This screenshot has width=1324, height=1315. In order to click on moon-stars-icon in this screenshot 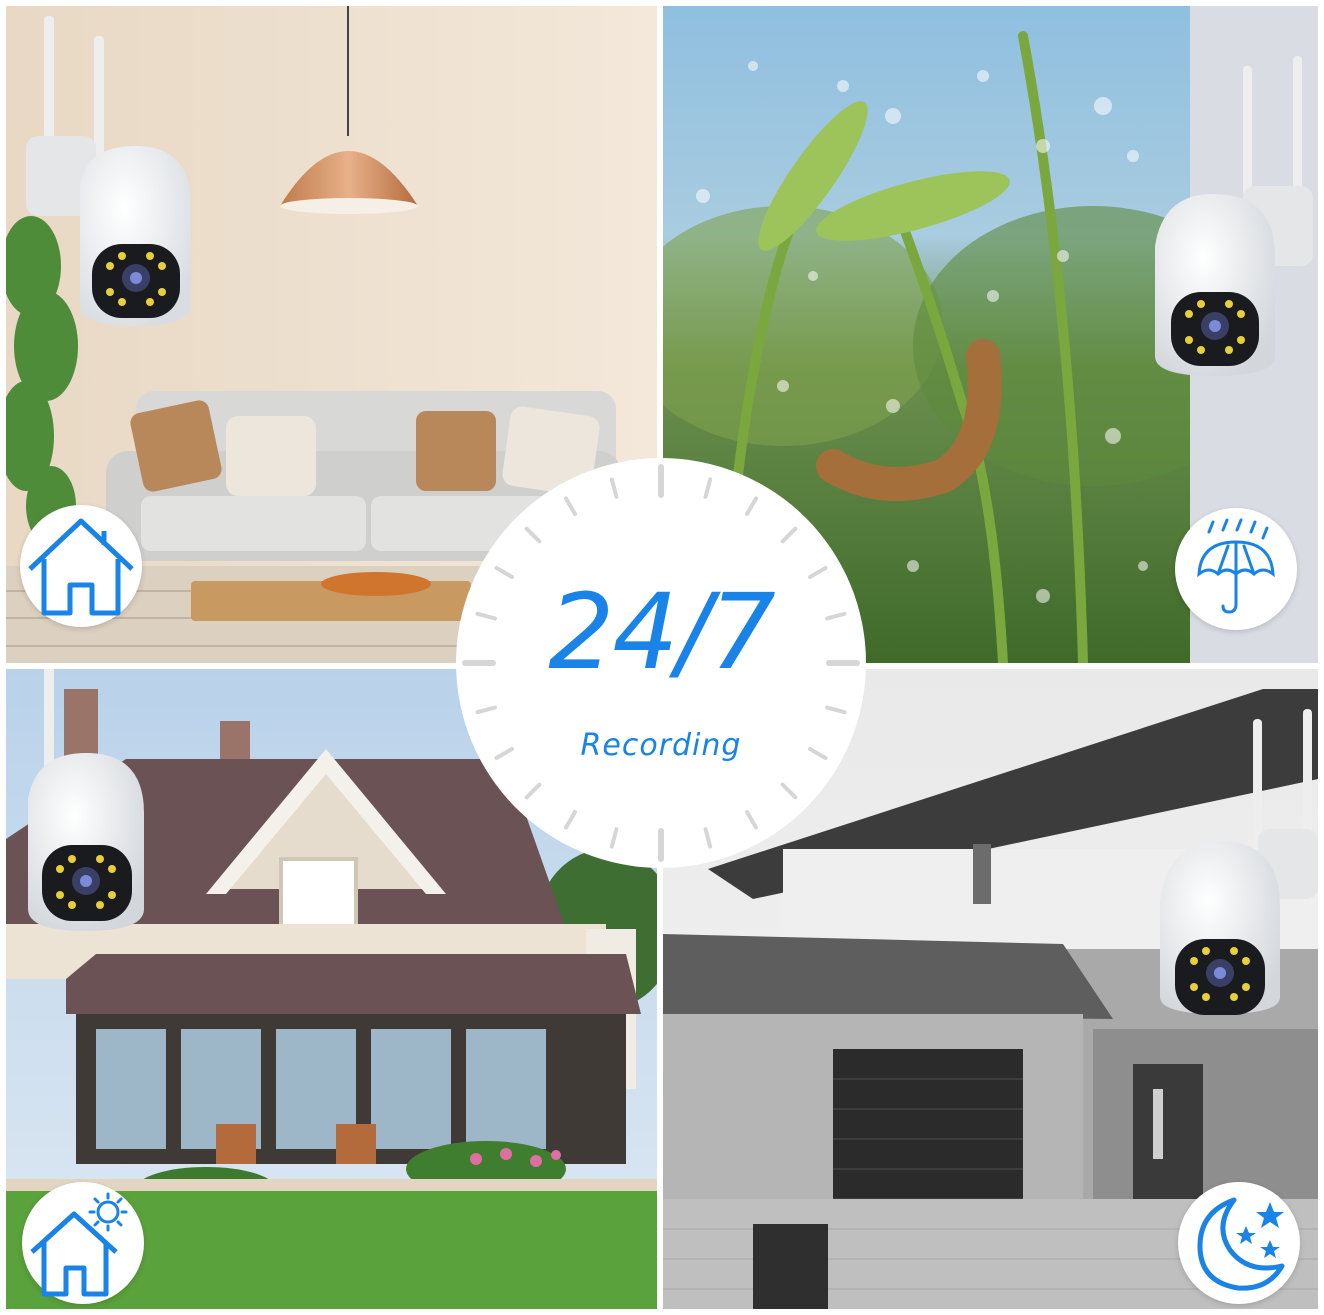, I will do `click(1241, 1244)`.